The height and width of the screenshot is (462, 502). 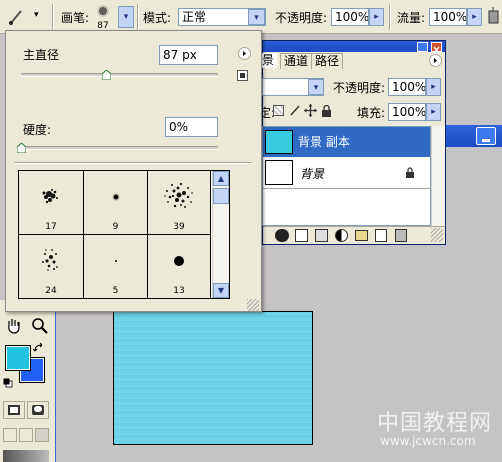 What do you see at coordinates (38, 348) in the screenshot?
I see `swap-colors-icon` at bounding box center [38, 348].